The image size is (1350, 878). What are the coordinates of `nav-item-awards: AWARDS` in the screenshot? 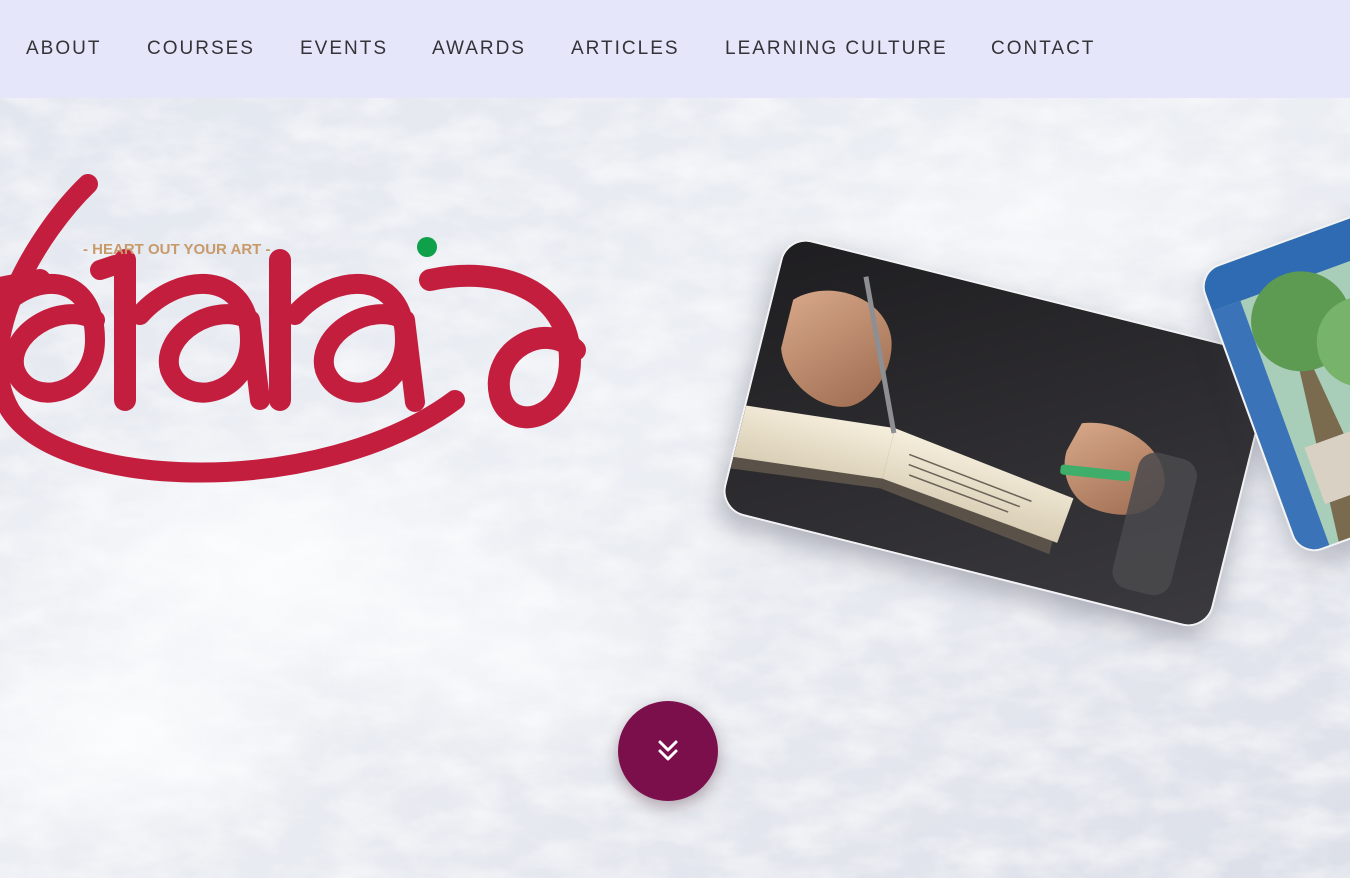 It's located at (479, 49).